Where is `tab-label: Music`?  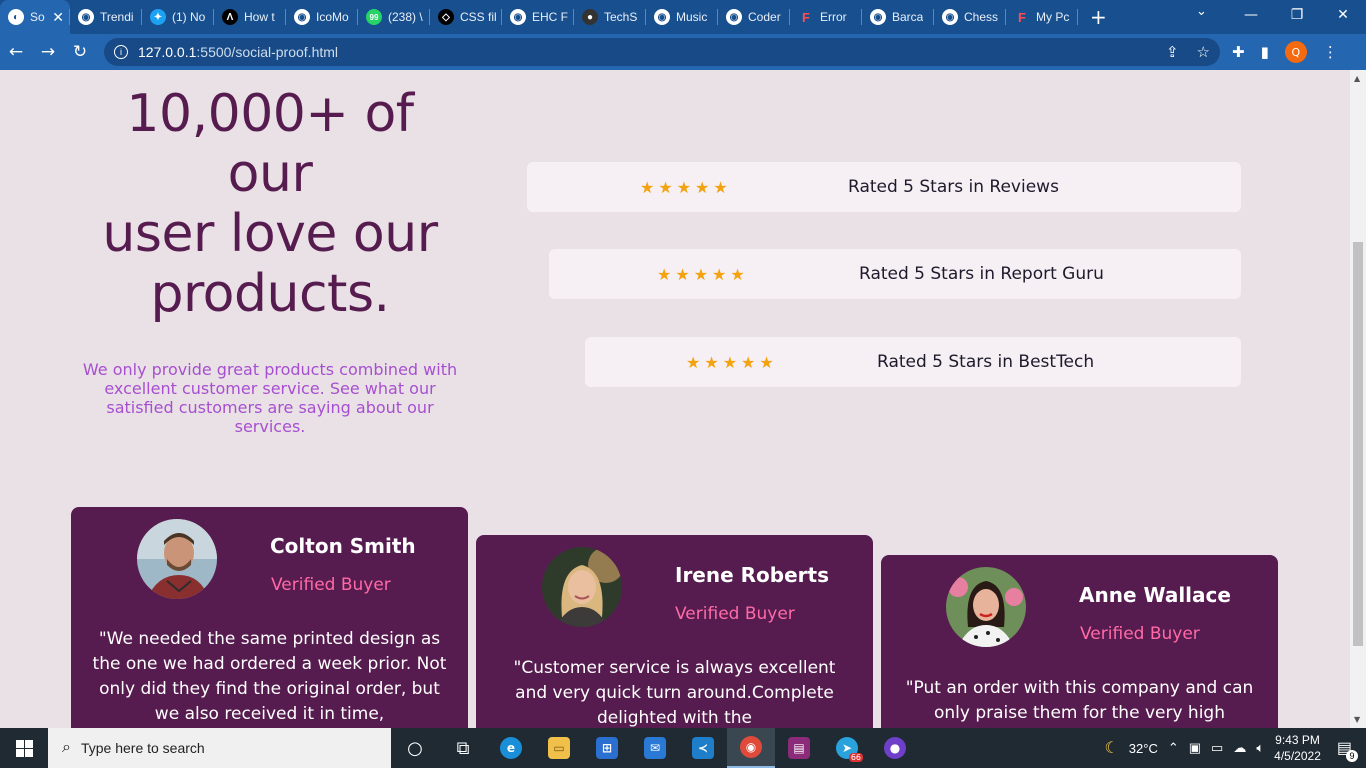 tab-label: Music is located at coordinates (692, 17).